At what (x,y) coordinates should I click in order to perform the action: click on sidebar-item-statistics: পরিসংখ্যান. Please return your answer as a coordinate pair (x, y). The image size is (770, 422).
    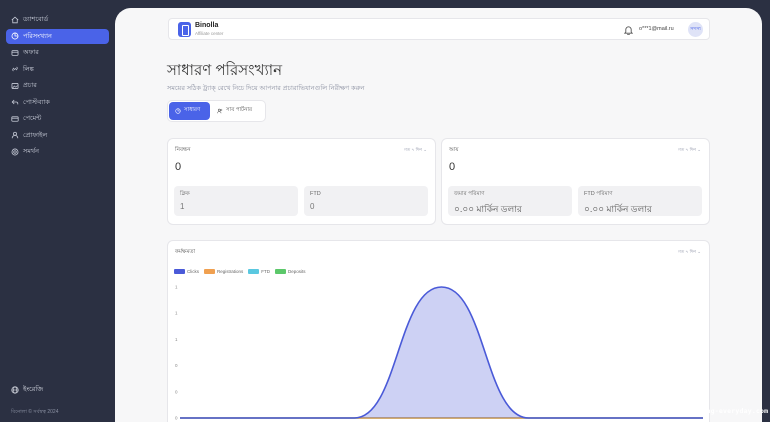
    Looking at the image, I should click on (57, 36).